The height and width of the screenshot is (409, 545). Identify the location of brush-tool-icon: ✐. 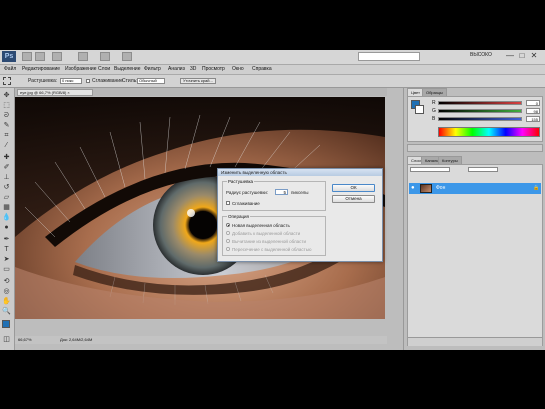
(6, 168).